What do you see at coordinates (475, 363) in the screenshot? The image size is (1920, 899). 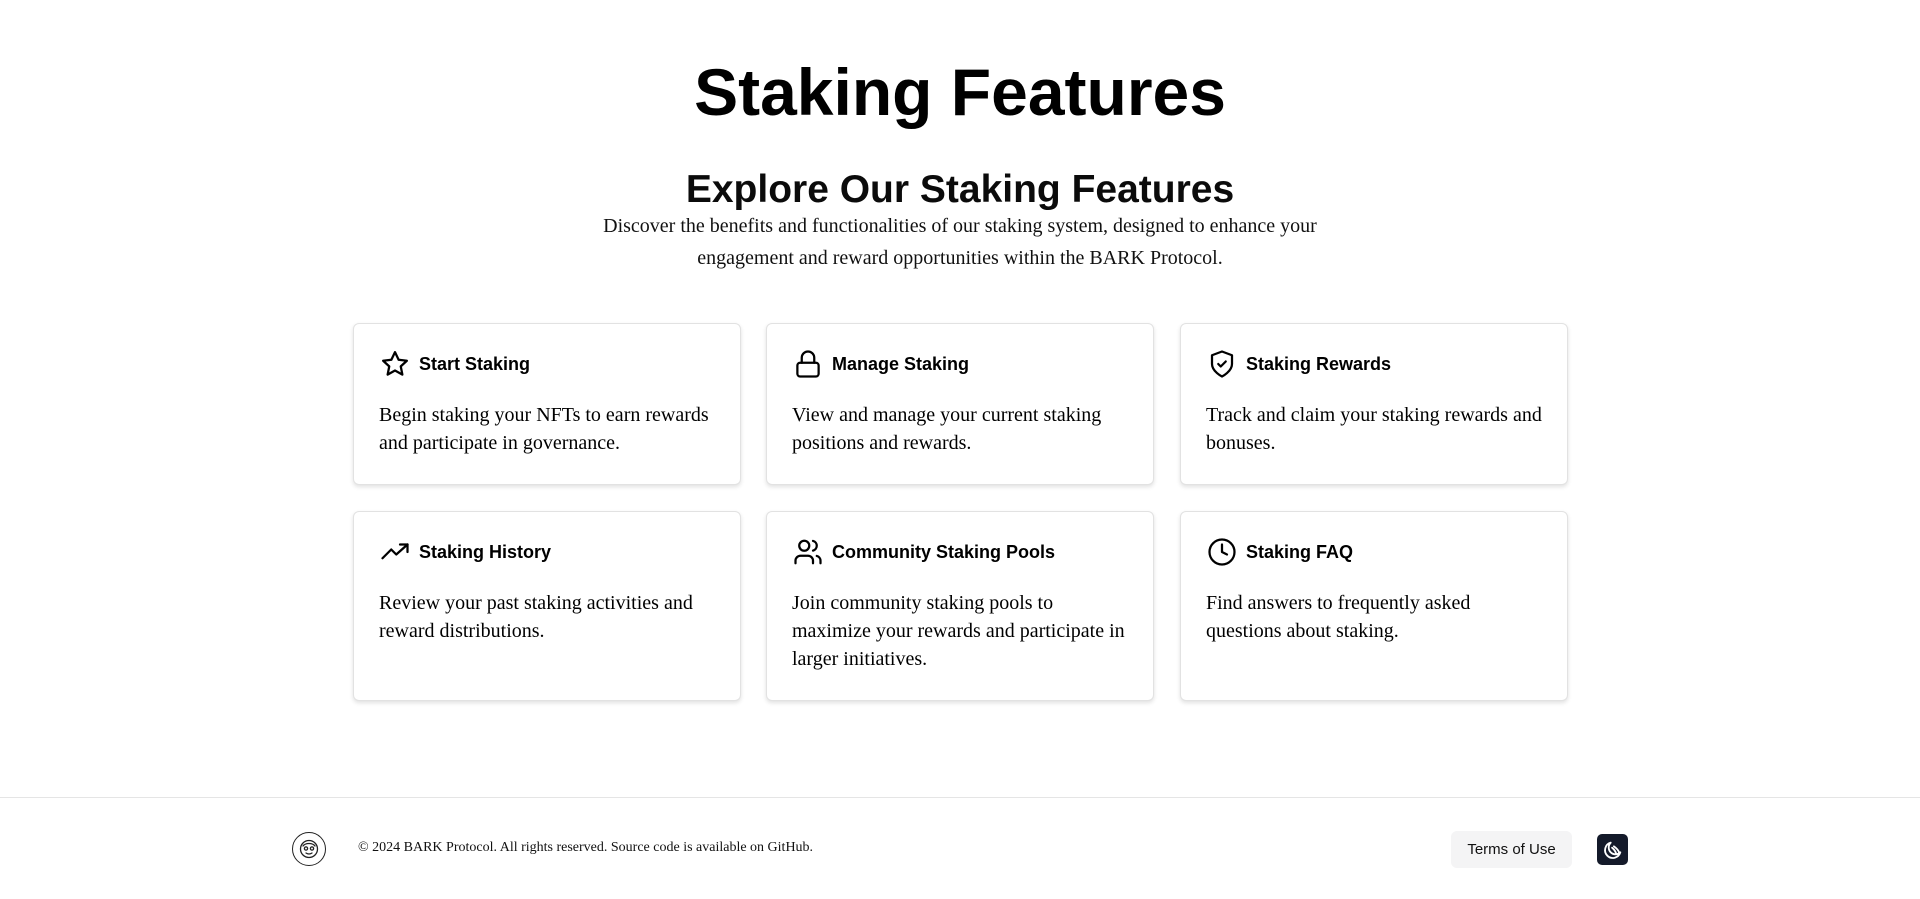 I see `feature-title: Start Staking` at bounding box center [475, 363].